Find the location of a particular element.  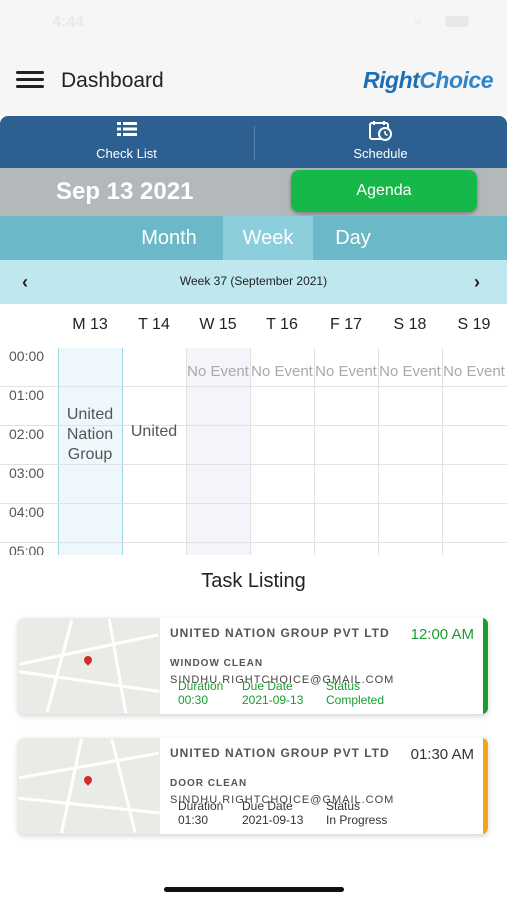

tab-label: Schedule is located at coordinates (380, 153).